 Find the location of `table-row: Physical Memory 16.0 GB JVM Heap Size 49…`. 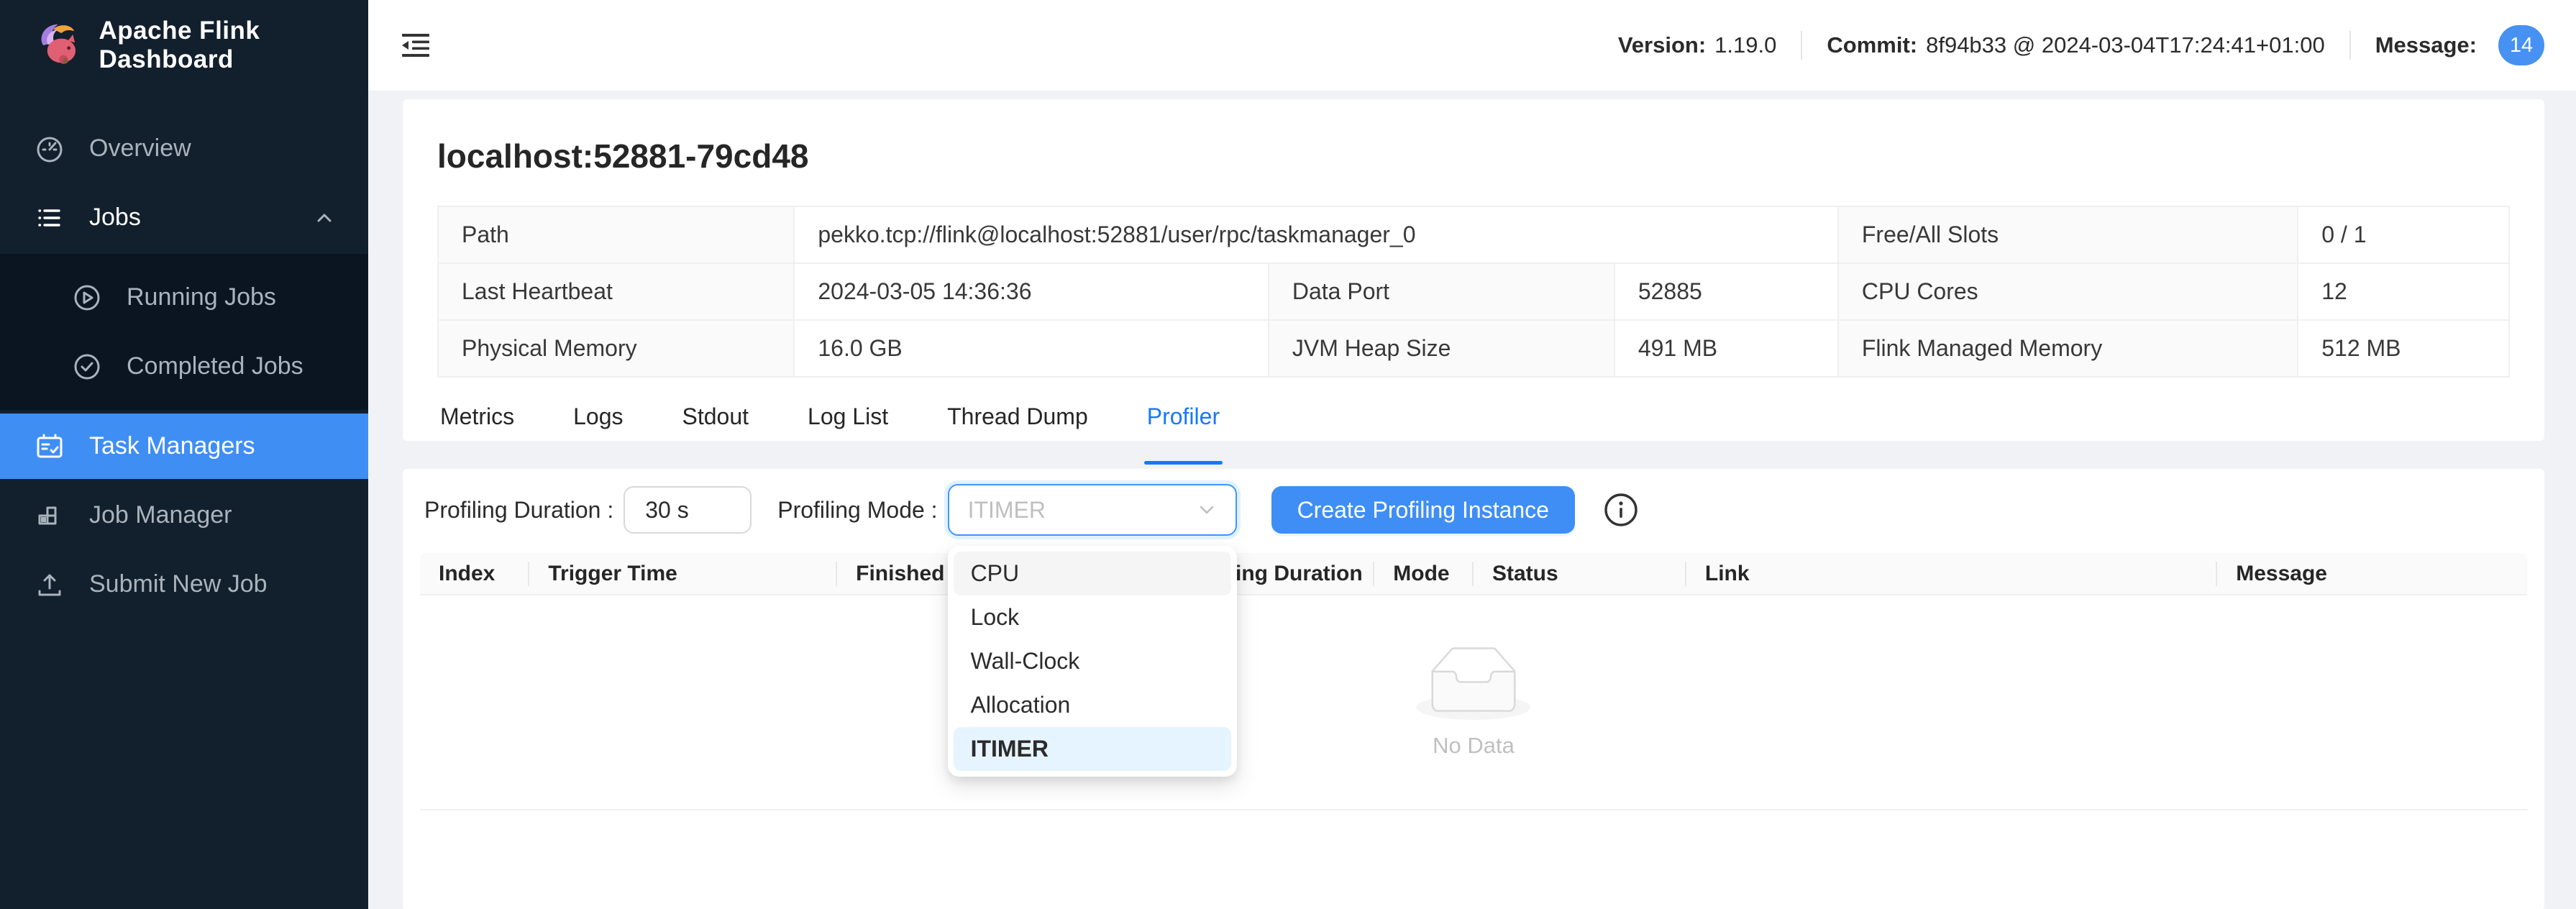

table-row: Physical Memory 16.0 GB JVM Heap Size 49… is located at coordinates (1473, 348).